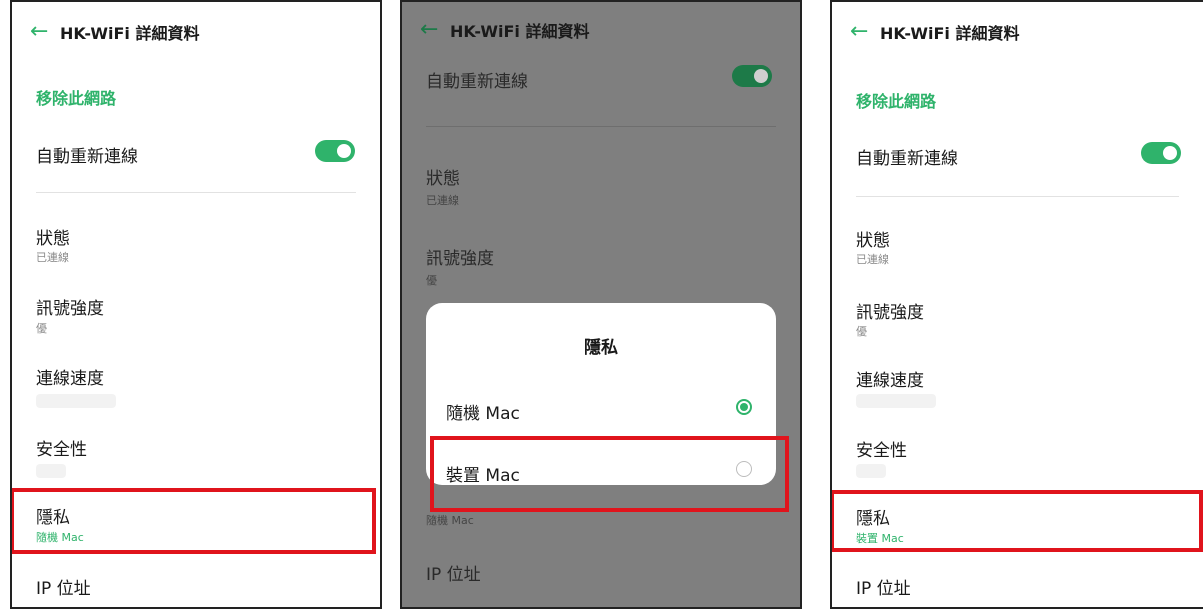 The height and width of the screenshot is (609, 1203). I want to click on radio-selected-icon, so click(744, 407).